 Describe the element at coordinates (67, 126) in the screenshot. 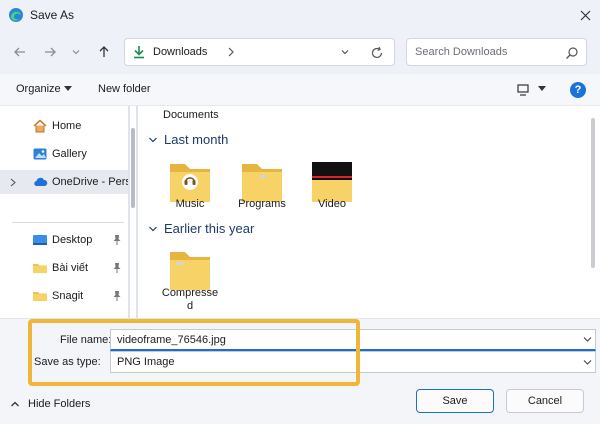

I see `sidebar-item-label: Home` at that location.